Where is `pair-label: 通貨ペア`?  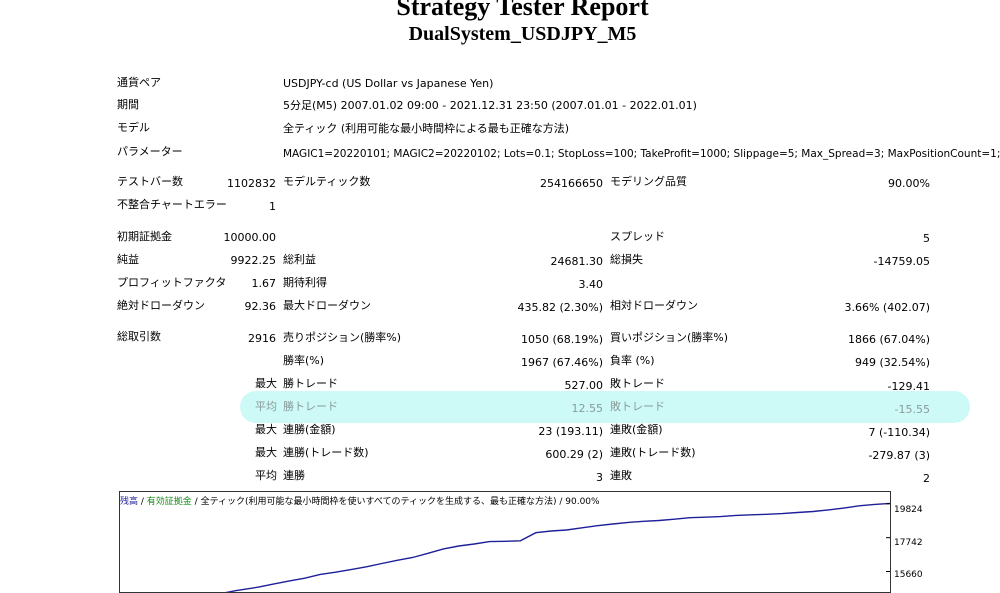 pair-label: 通貨ペア is located at coordinates (139, 82).